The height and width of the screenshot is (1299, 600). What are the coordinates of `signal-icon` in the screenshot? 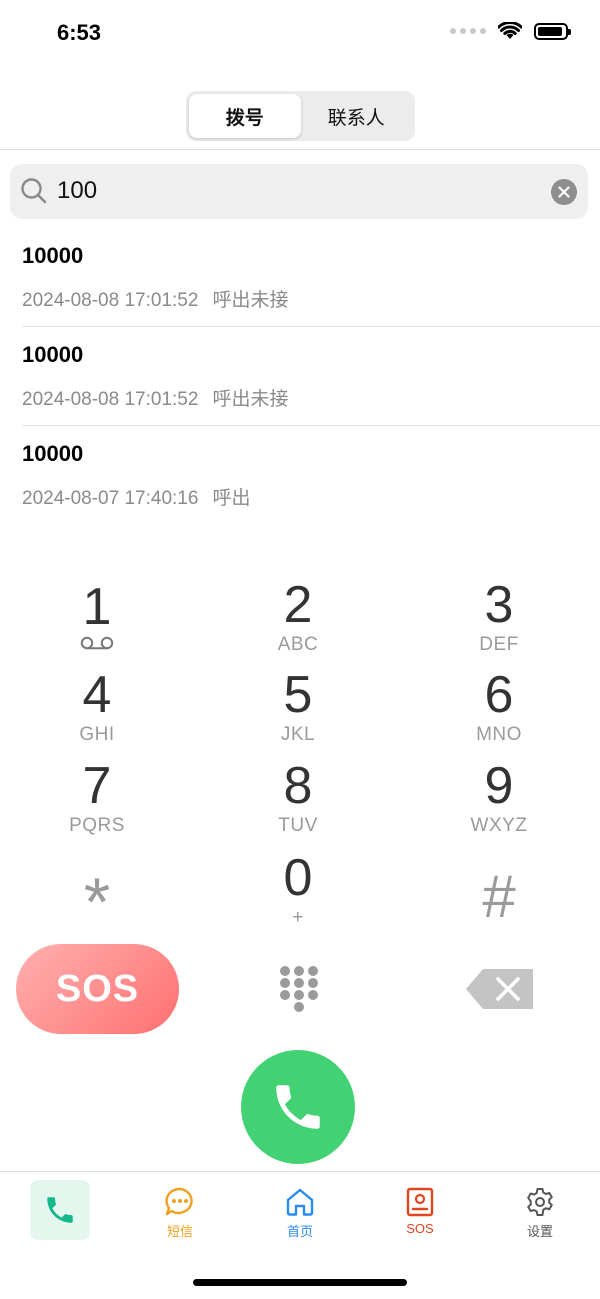 It's located at (468, 31).